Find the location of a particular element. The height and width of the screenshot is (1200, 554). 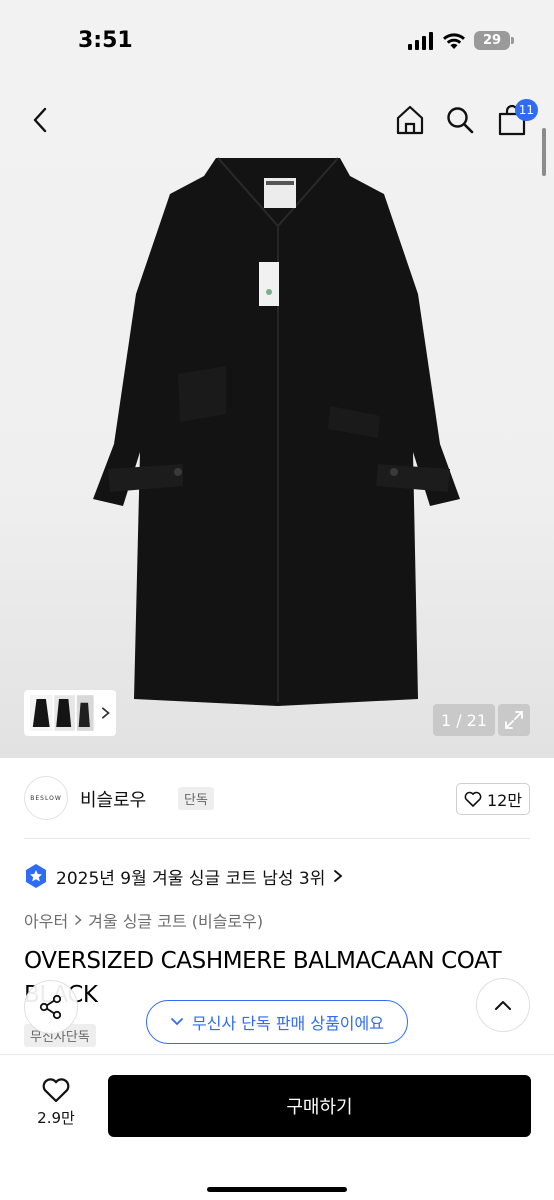

brand-like-count: 12만 is located at coordinates (504, 800).